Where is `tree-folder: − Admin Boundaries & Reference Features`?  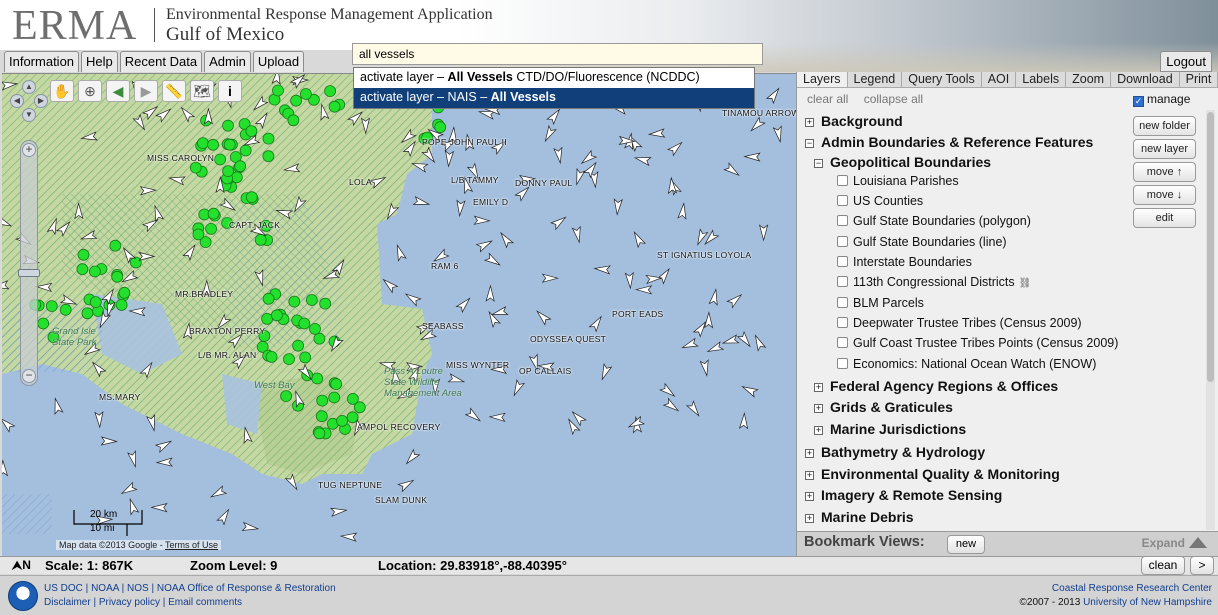
tree-folder: − Admin Boundaries & Reference Features is located at coordinates (949, 142).